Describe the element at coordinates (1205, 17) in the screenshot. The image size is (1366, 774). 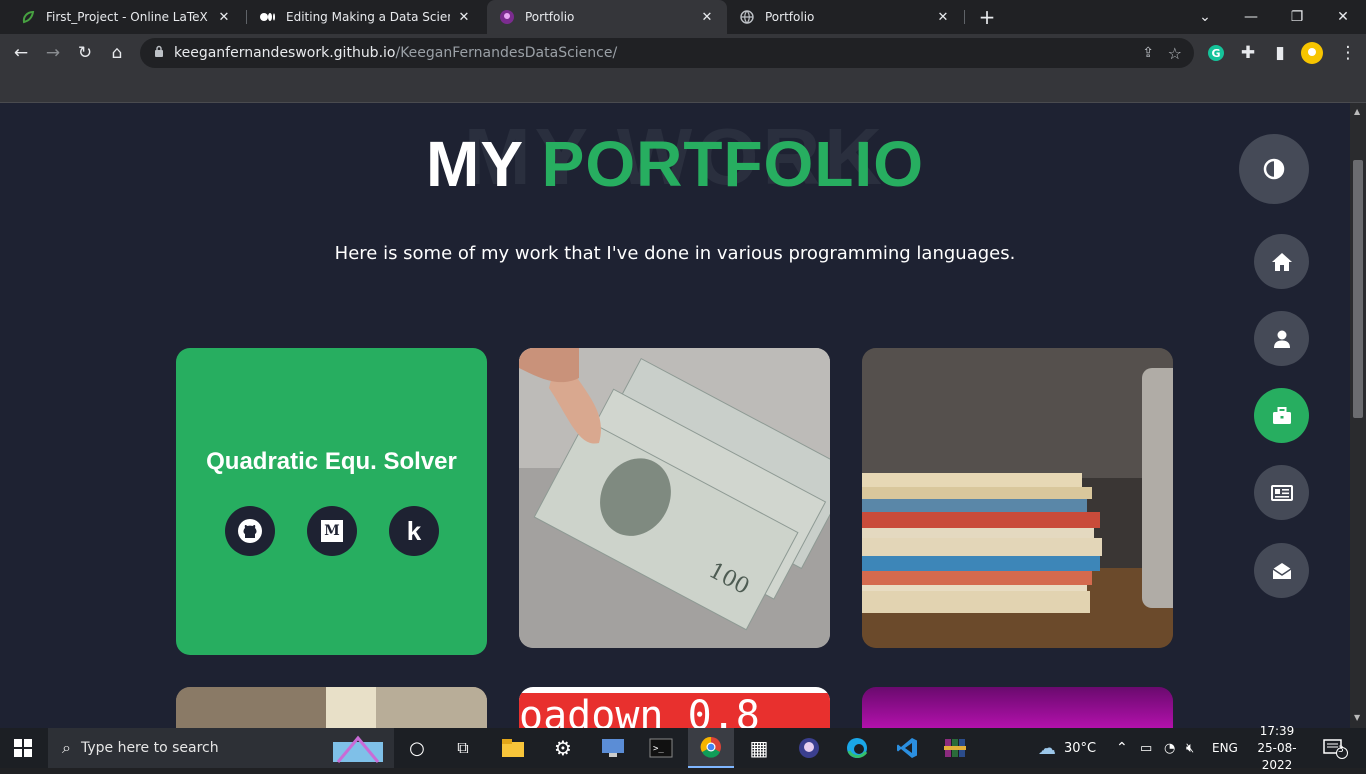
I see `tab-search-button: ⌄` at that location.